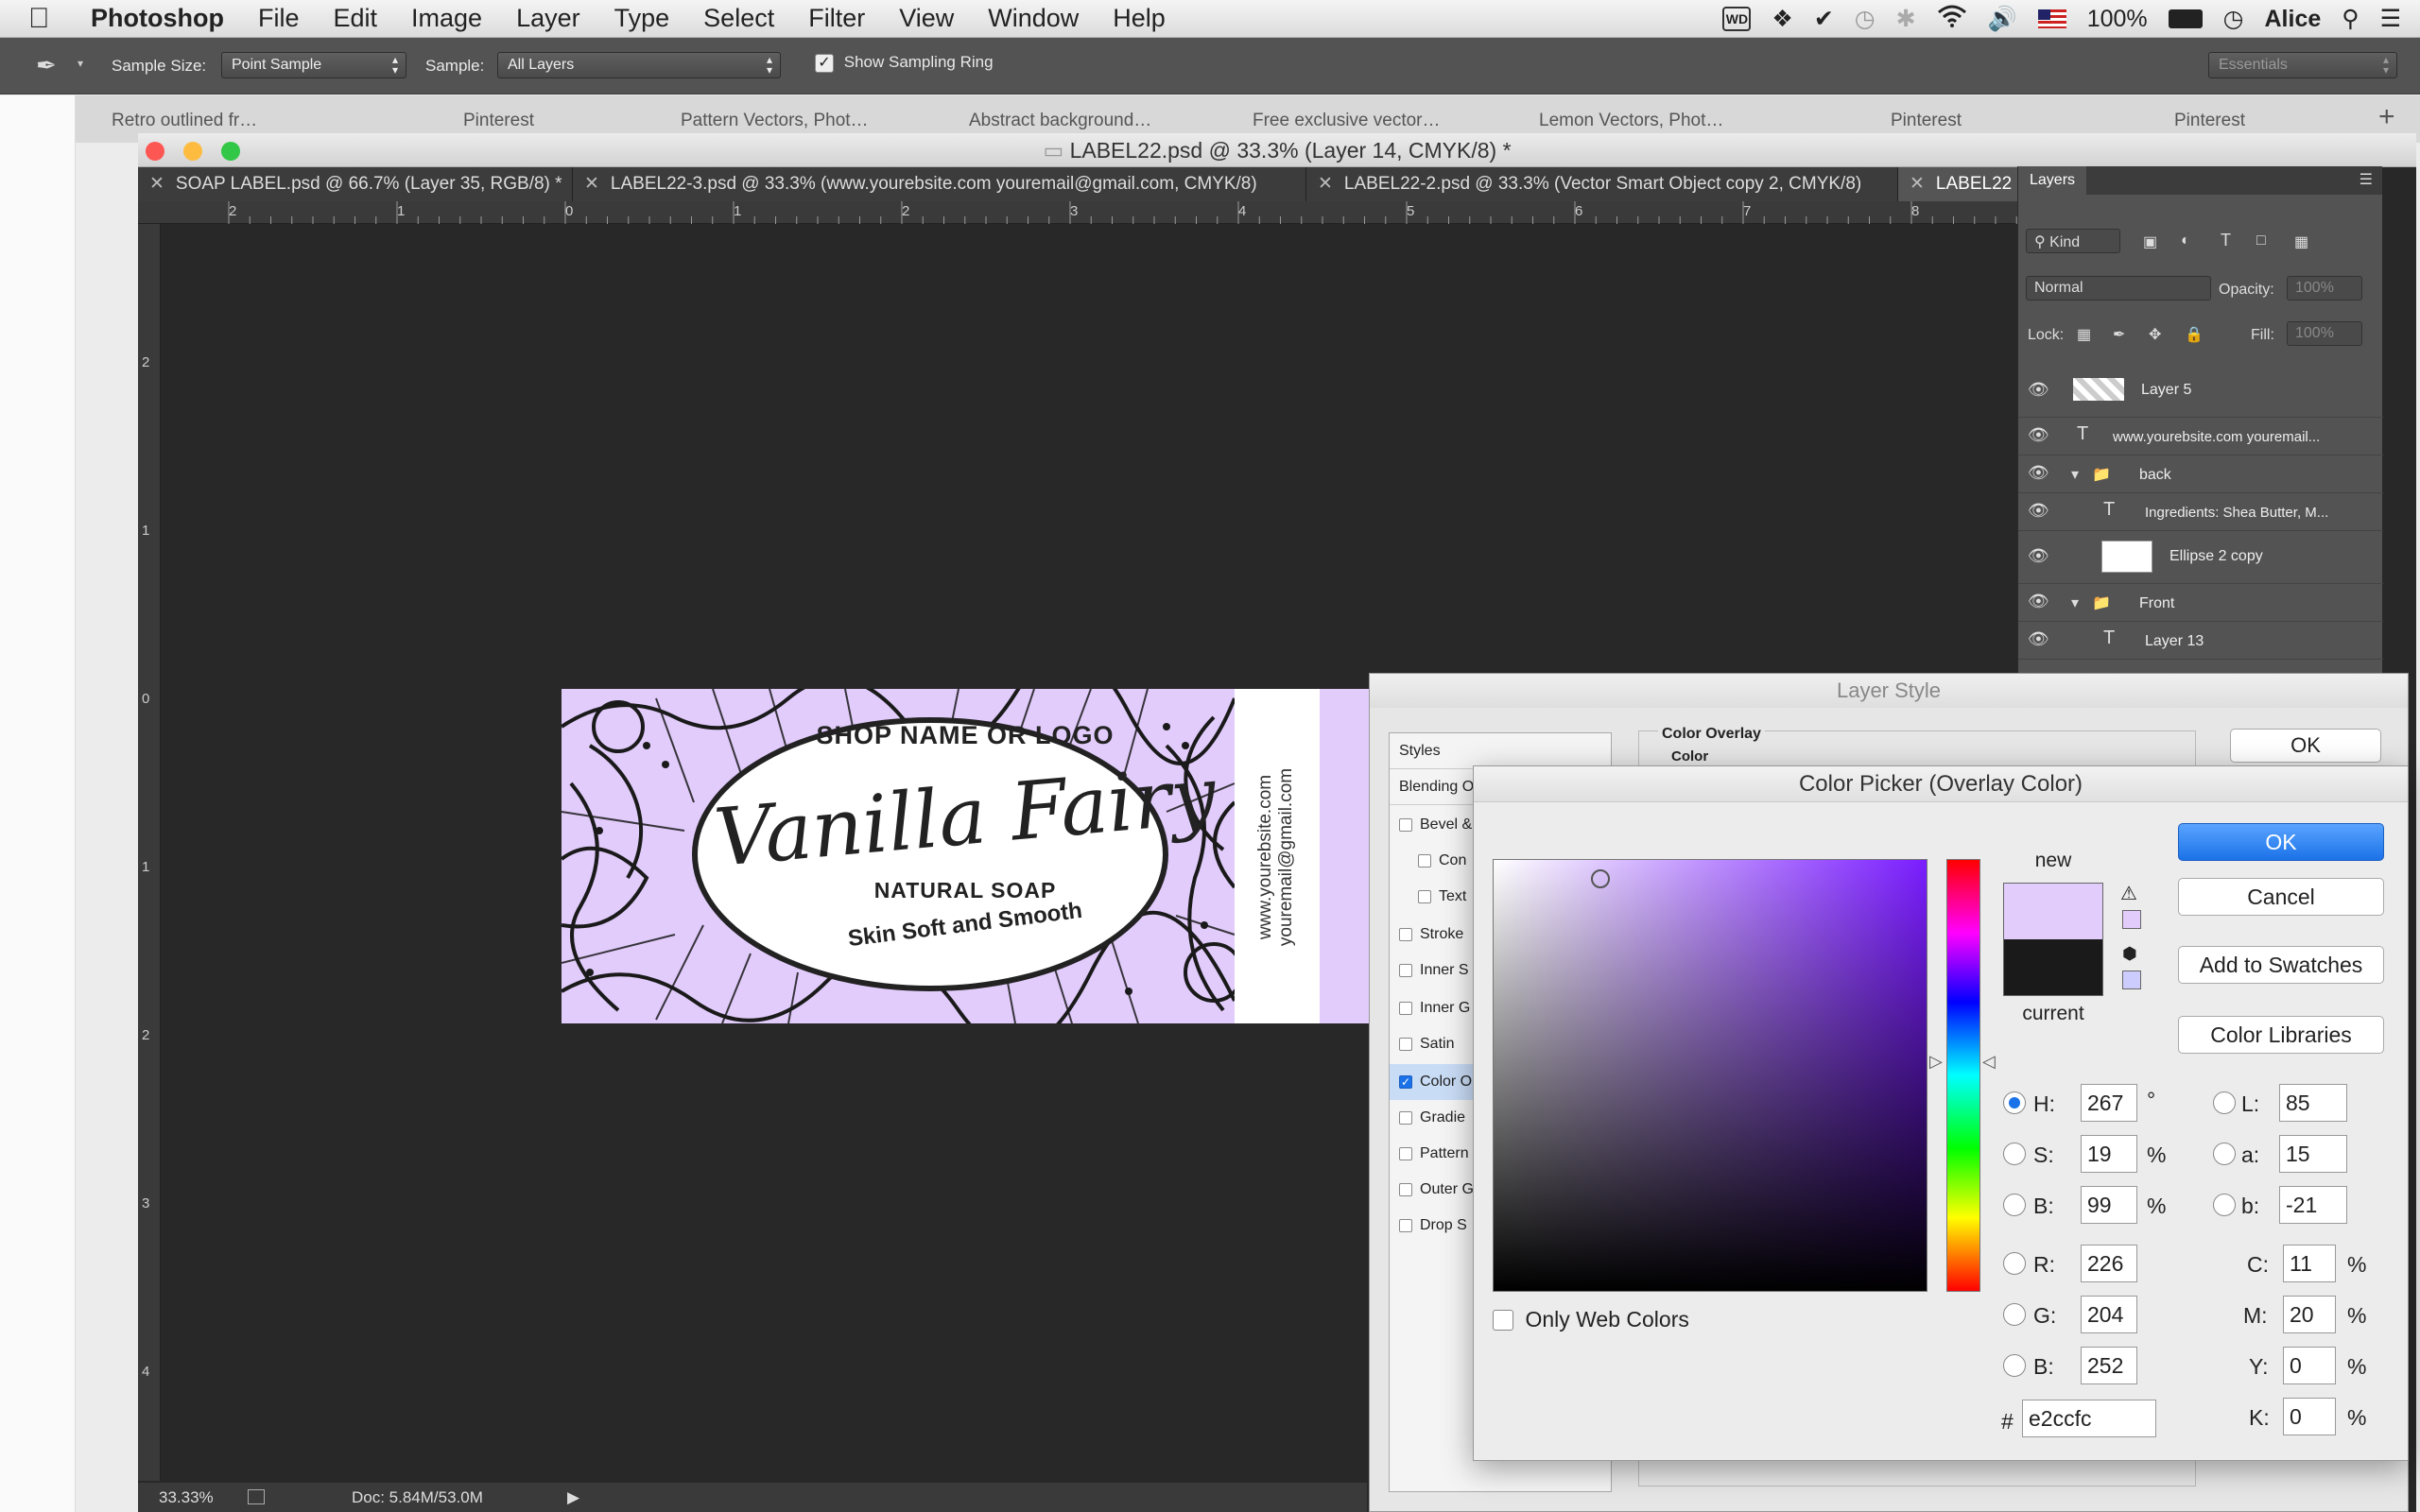 This screenshot has width=2420, height=1512. What do you see at coordinates (2324, 288) in the screenshot?
I see `opacity-input: 100%` at bounding box center [2324, 288].